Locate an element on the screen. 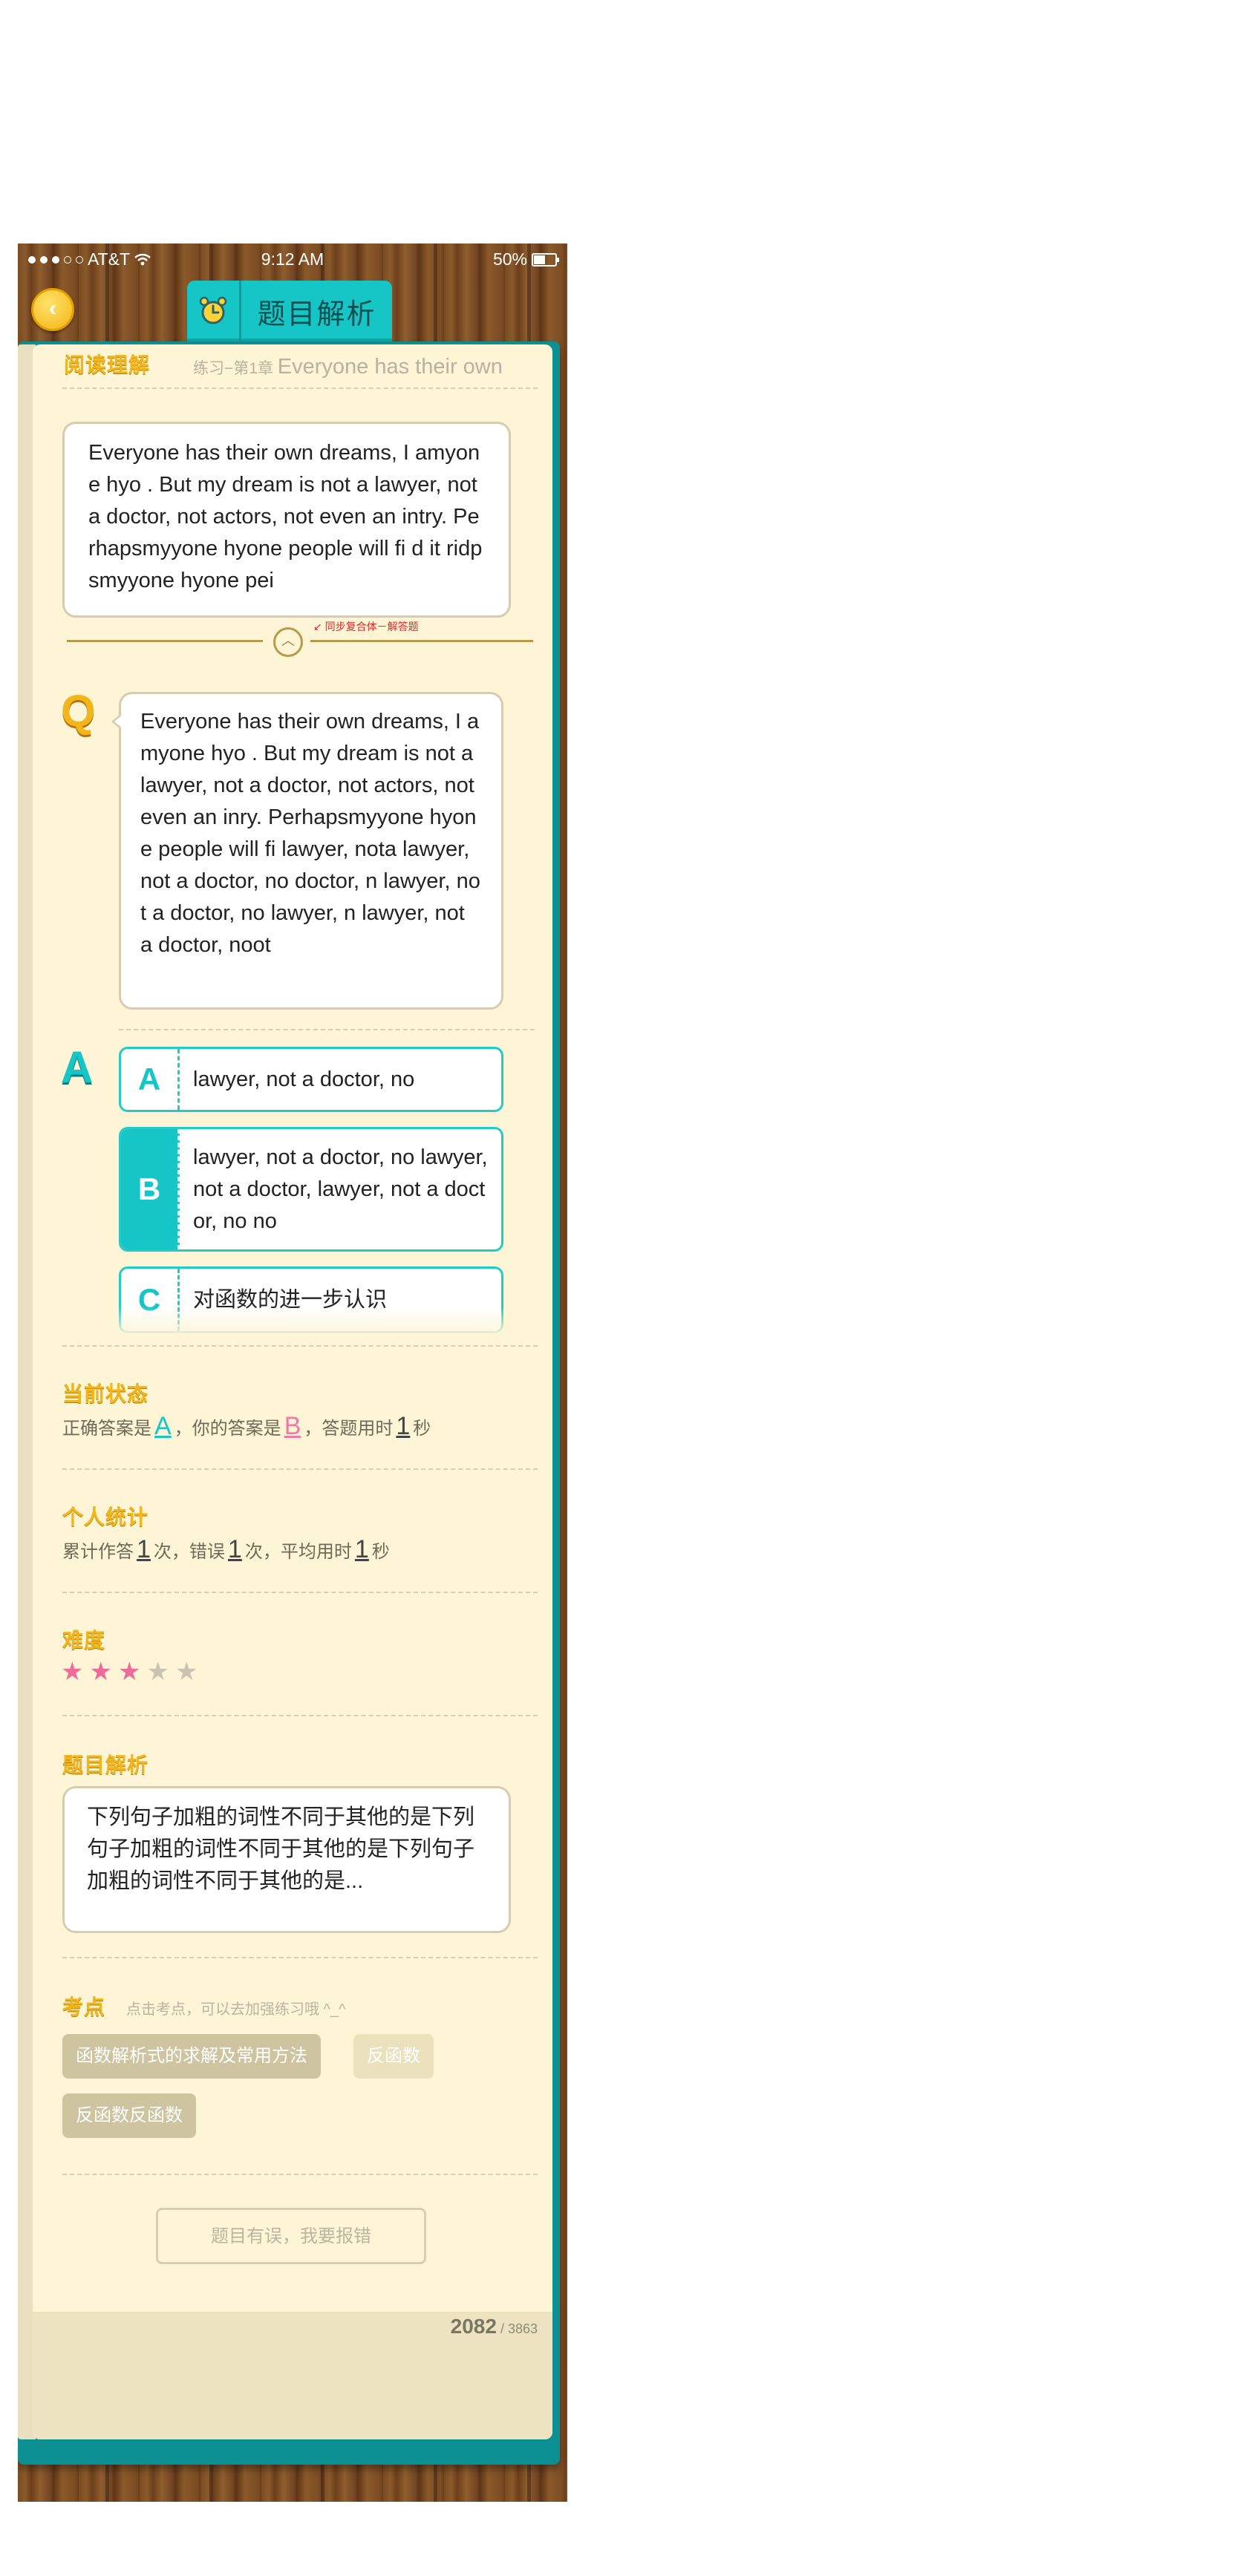  status-text: ，你的答案是 is located at coordinates (227, 1429).